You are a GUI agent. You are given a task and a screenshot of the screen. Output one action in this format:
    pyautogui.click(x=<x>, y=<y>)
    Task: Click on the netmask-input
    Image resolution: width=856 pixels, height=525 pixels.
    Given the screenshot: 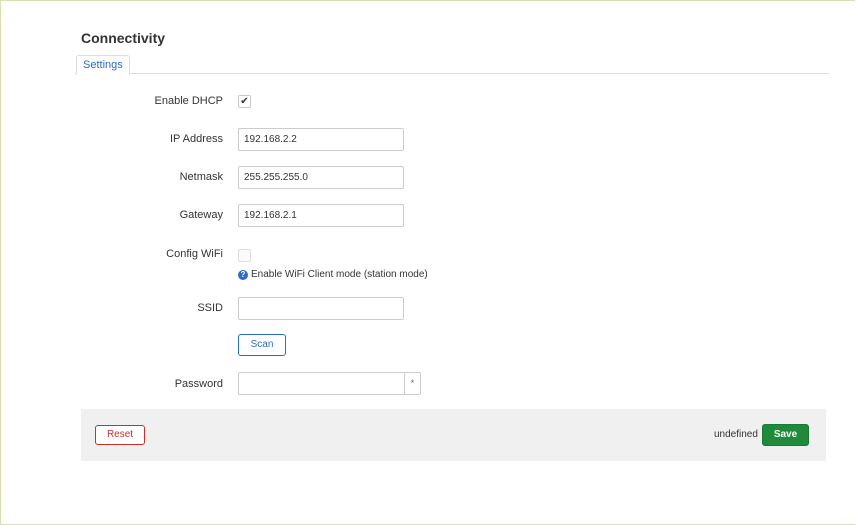 What is the action you would take?
    pyautogui.click(x=321, y=177)
    